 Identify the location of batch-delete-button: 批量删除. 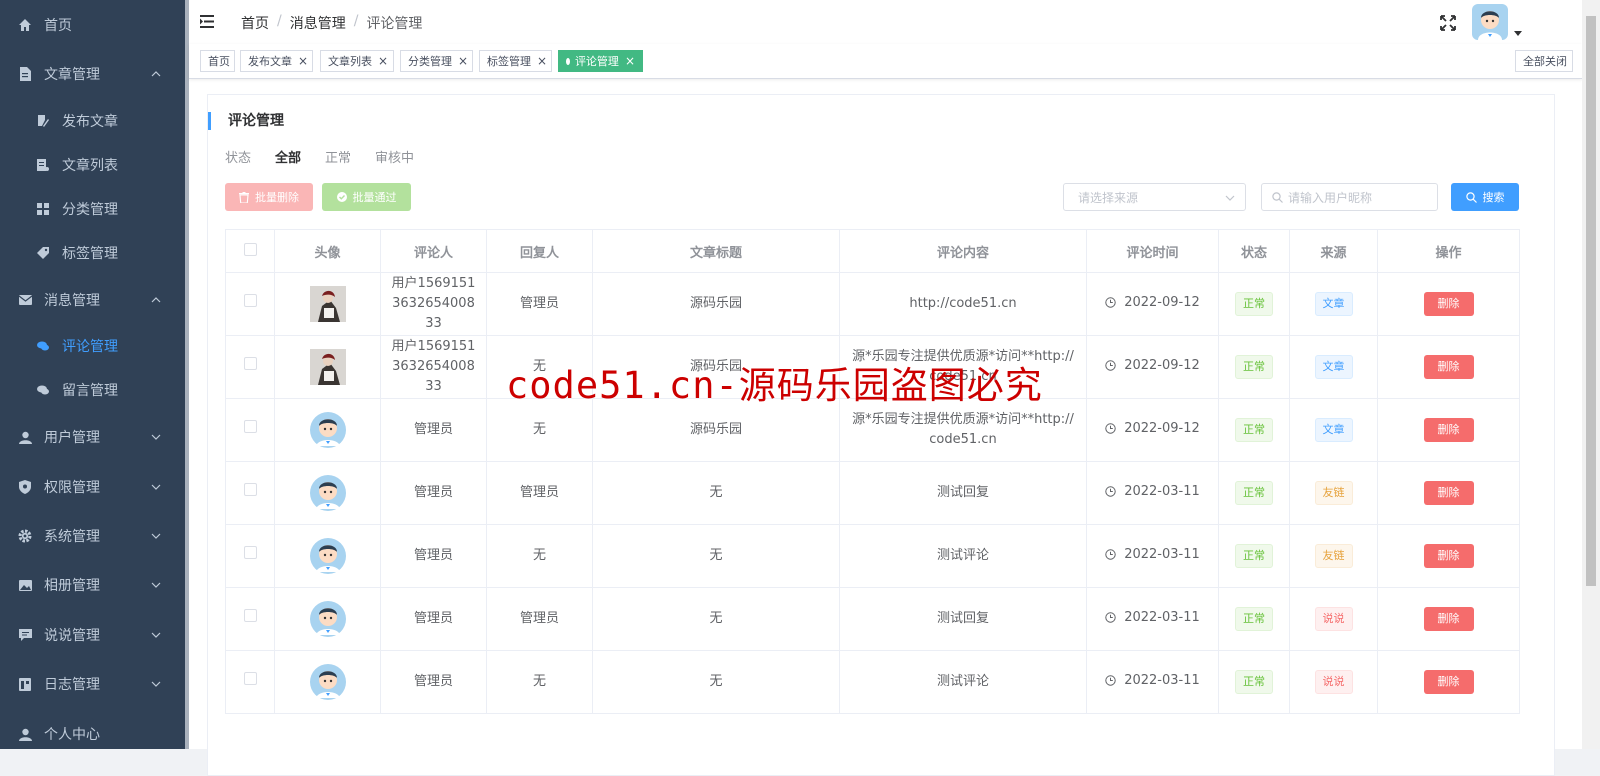
(269, 197).